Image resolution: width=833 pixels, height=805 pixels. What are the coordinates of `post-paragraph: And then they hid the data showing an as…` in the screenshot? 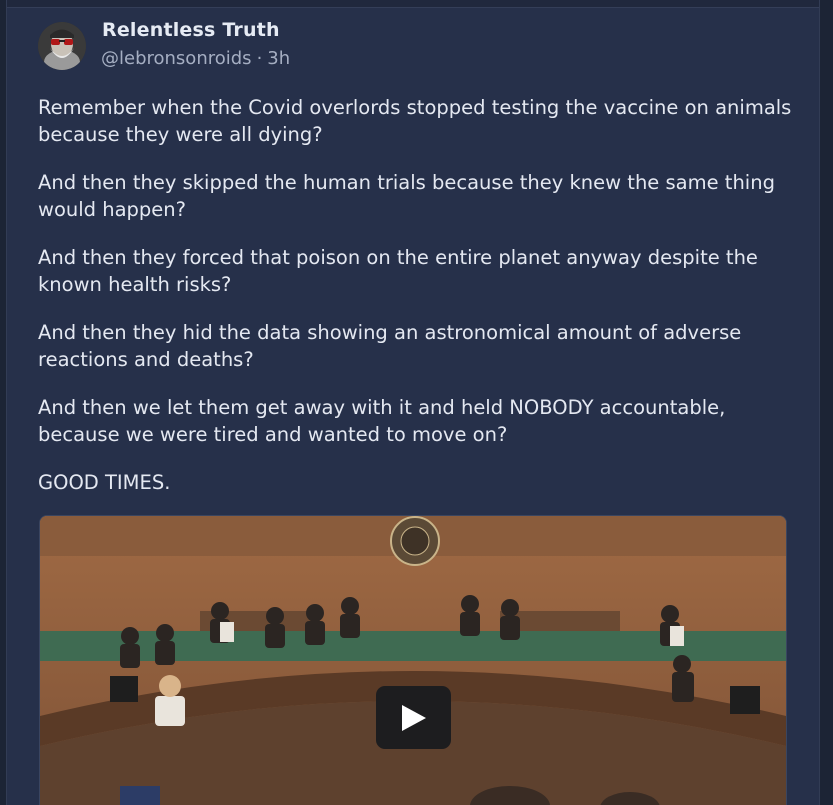 It's located at (390, 346).